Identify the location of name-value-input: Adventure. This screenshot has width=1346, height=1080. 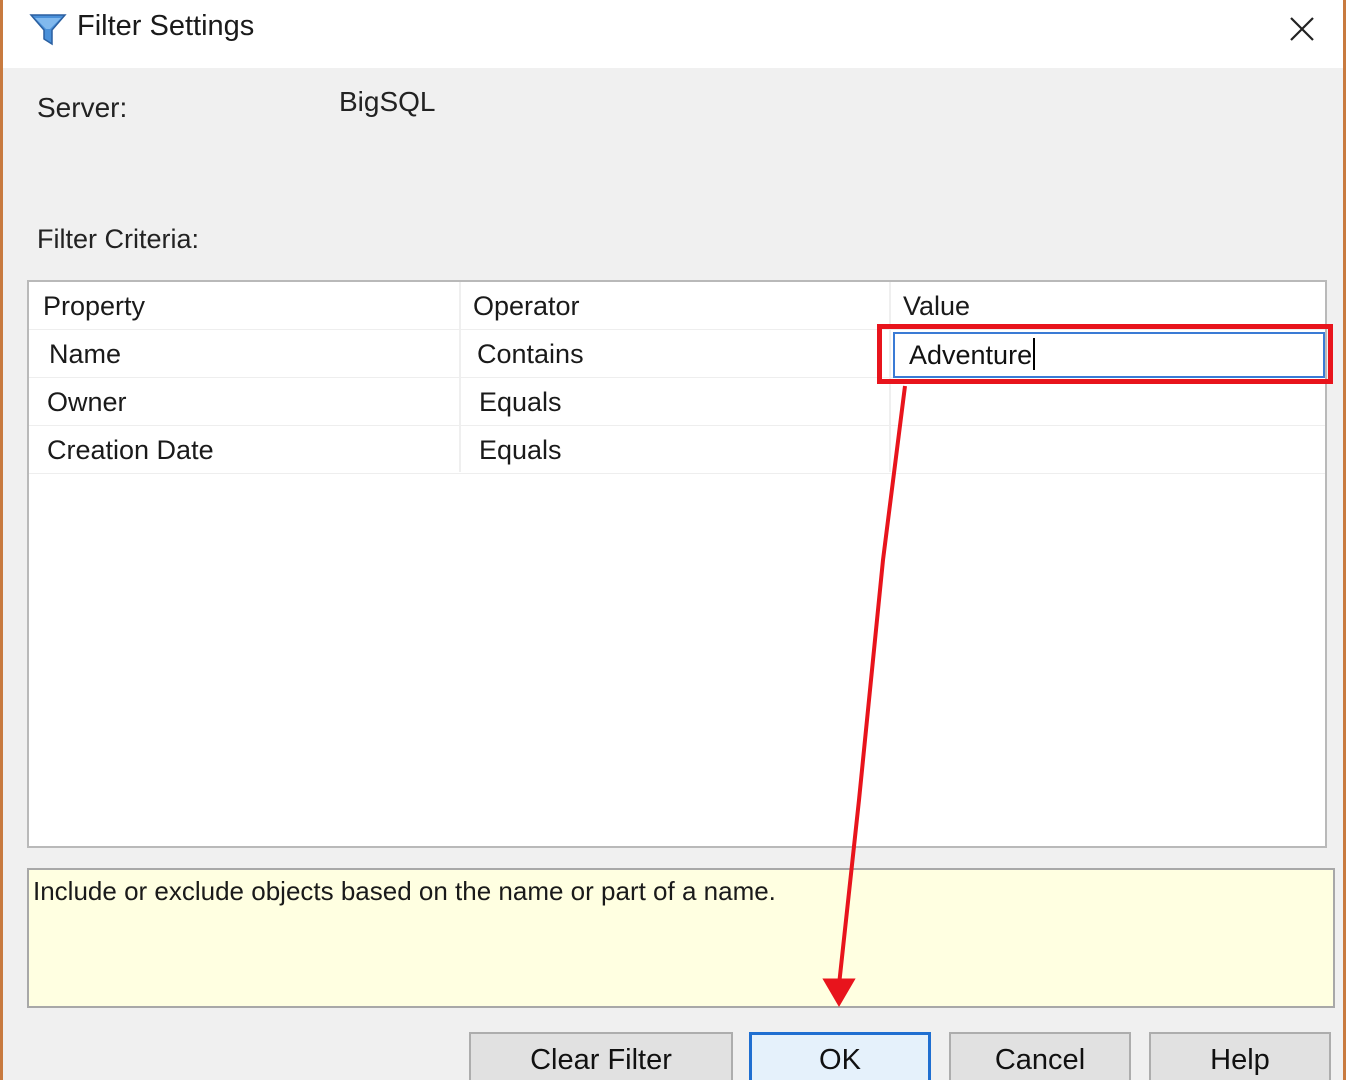
(1109, 355).